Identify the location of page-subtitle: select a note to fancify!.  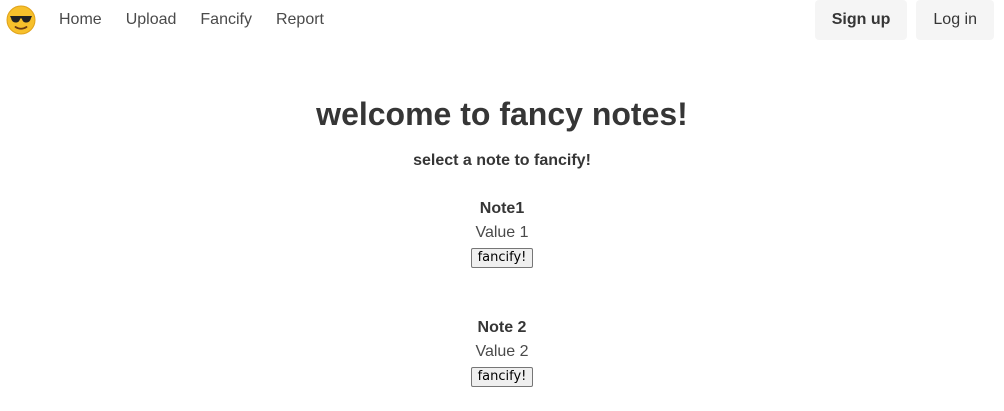
(502, 160).